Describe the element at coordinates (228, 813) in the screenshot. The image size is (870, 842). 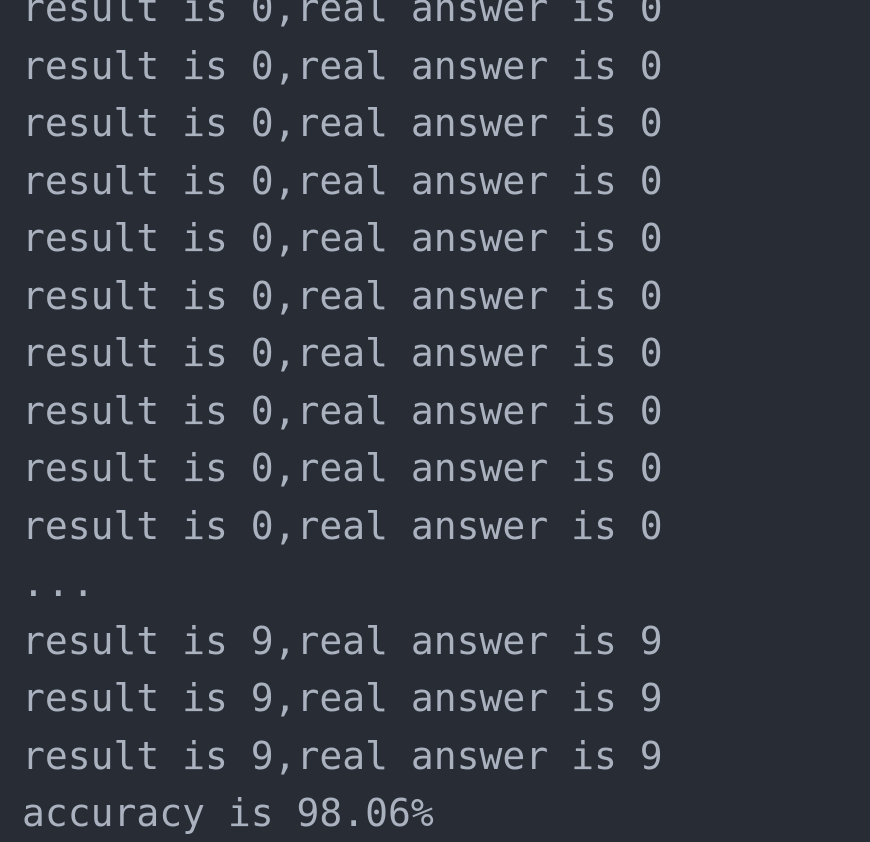
I see `accuracy-line: accuracy is 98.06%` at that location.